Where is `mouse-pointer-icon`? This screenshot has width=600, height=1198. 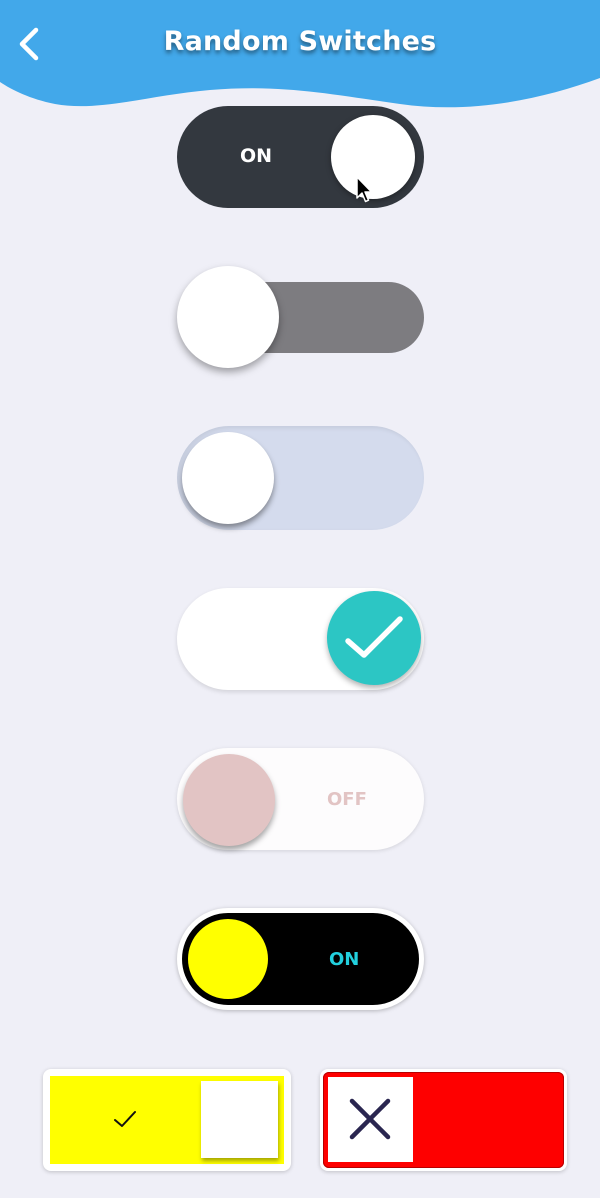
mouse-pointer-icon is located at coordinates (364, 189).